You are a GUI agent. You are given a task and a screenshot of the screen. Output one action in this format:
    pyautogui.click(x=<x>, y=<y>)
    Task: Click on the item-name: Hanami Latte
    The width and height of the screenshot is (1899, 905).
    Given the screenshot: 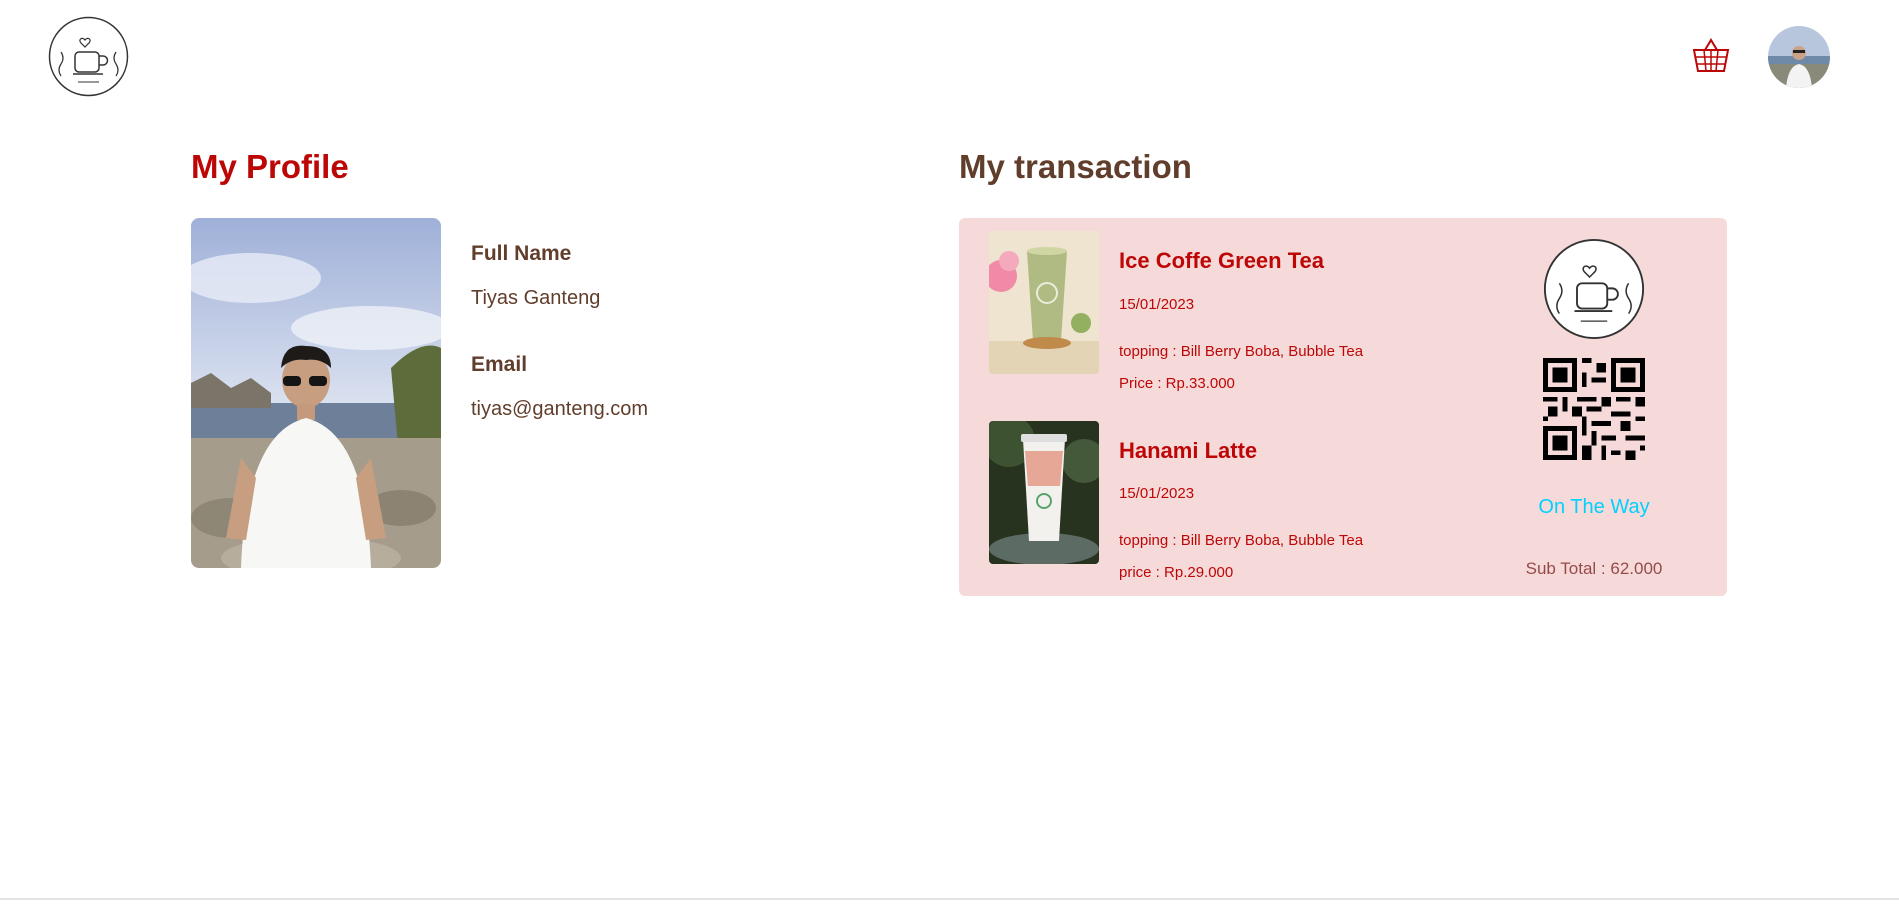 What is the action you would take?
    pyautogui.click(x=1188, y=450)
    